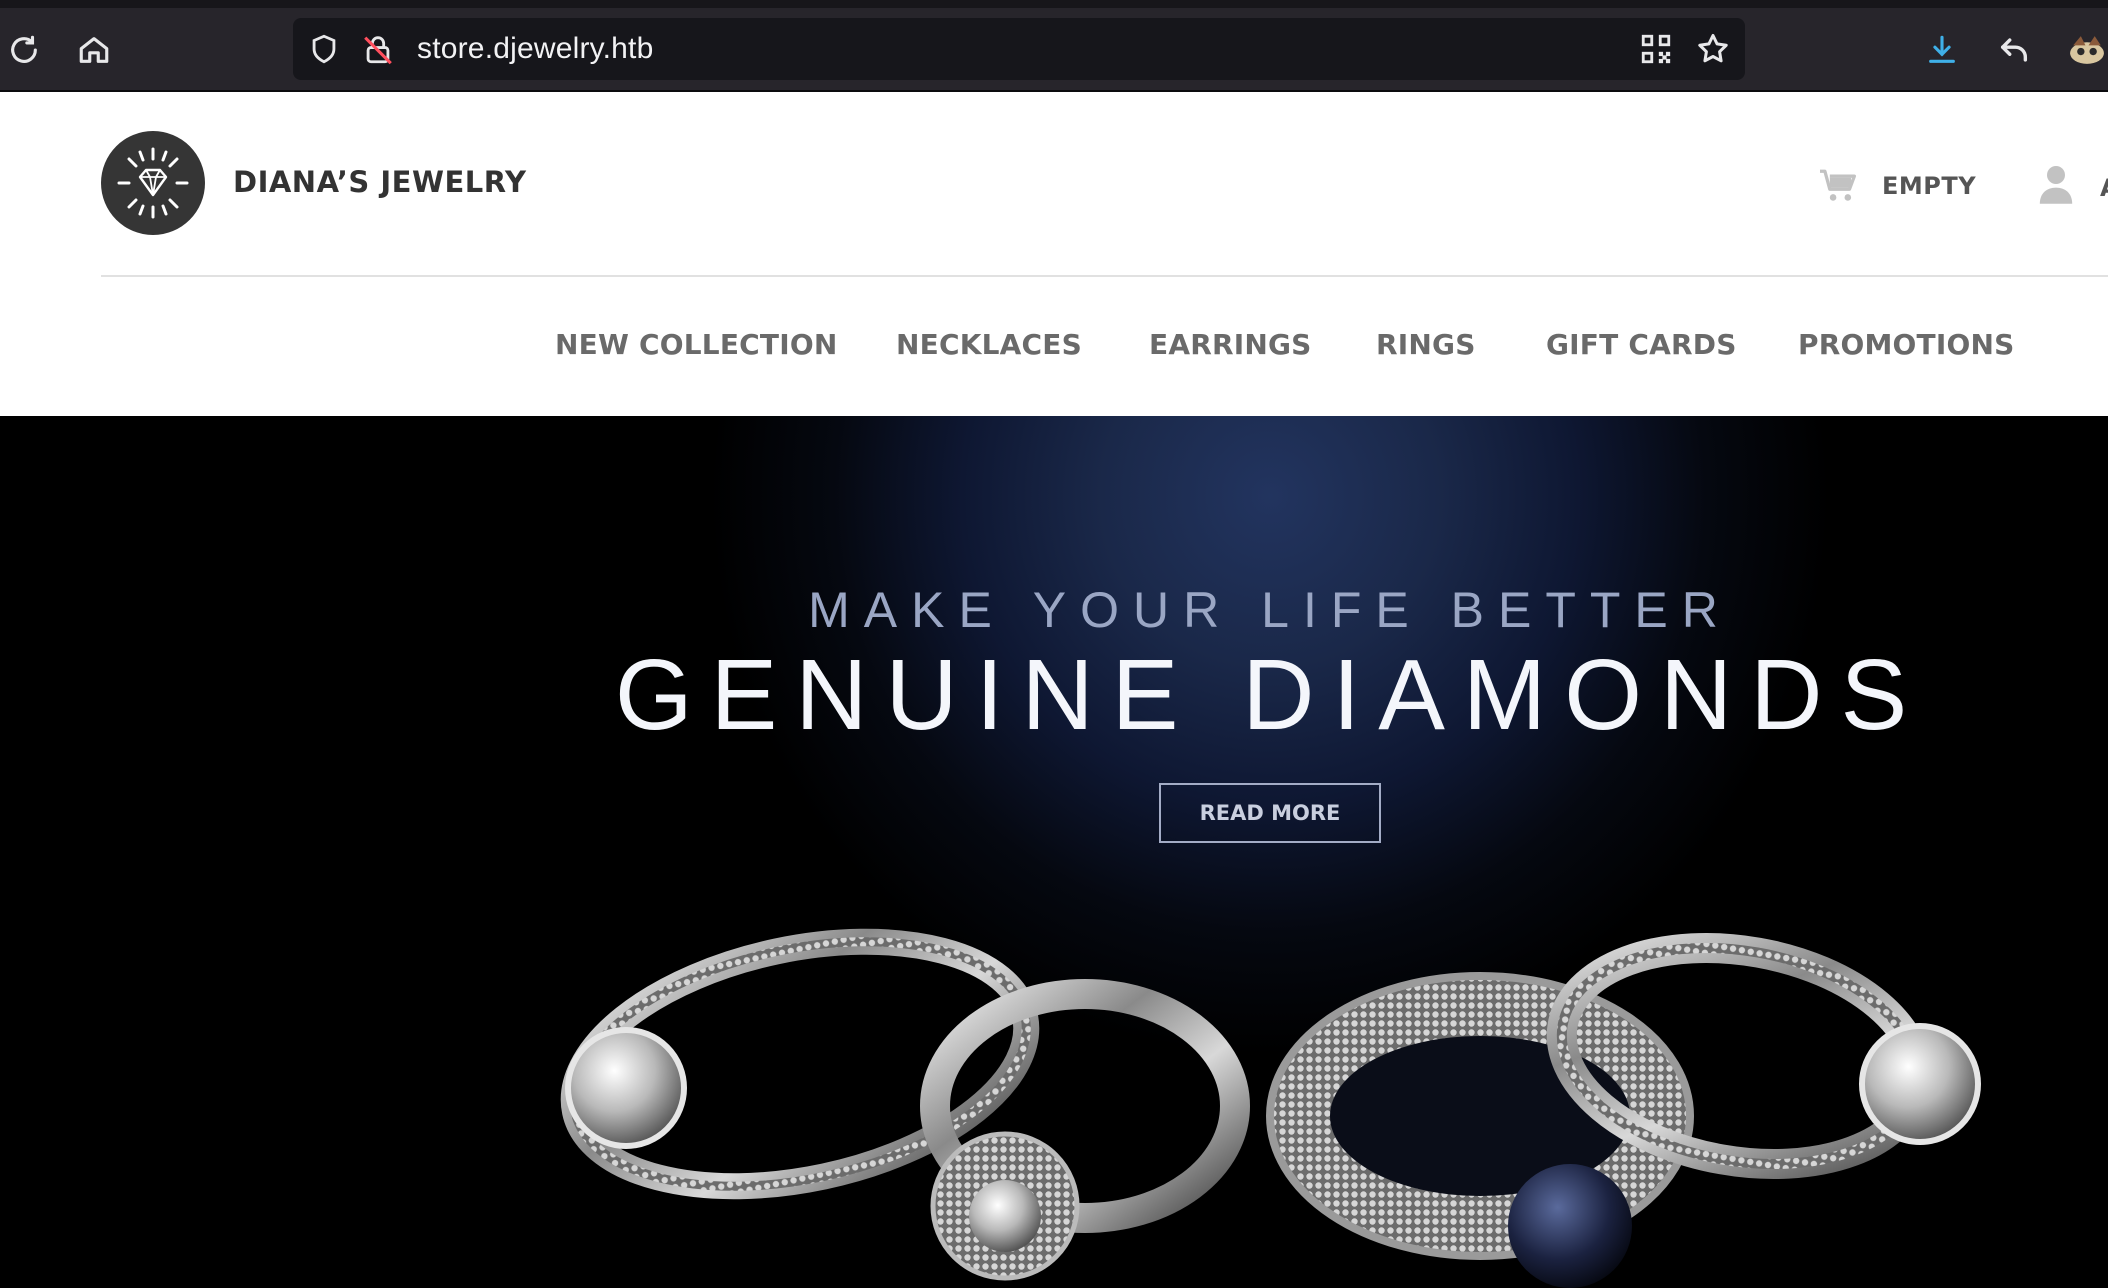 Image resolution: width=2108 pixels, height=1288 pixels. What do you see at coordinates (1656, 51) in the screenshot?
I see `qr-code-icon` at bounding box center [1656, 51].